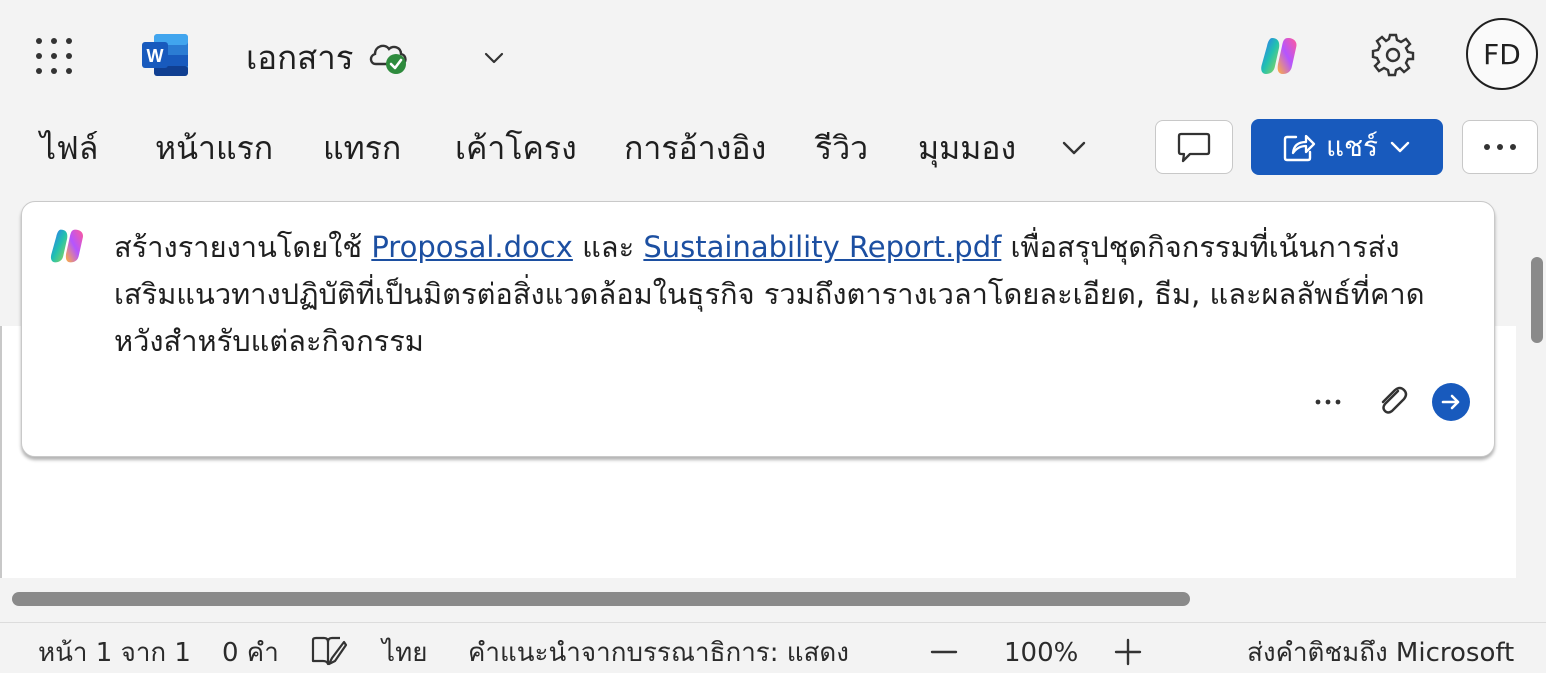 The height and width of the screenshot is (673, 1546). Describe the element at coordinates (1502, 54) in the screenshot. I see `avatar: FD` at that location.